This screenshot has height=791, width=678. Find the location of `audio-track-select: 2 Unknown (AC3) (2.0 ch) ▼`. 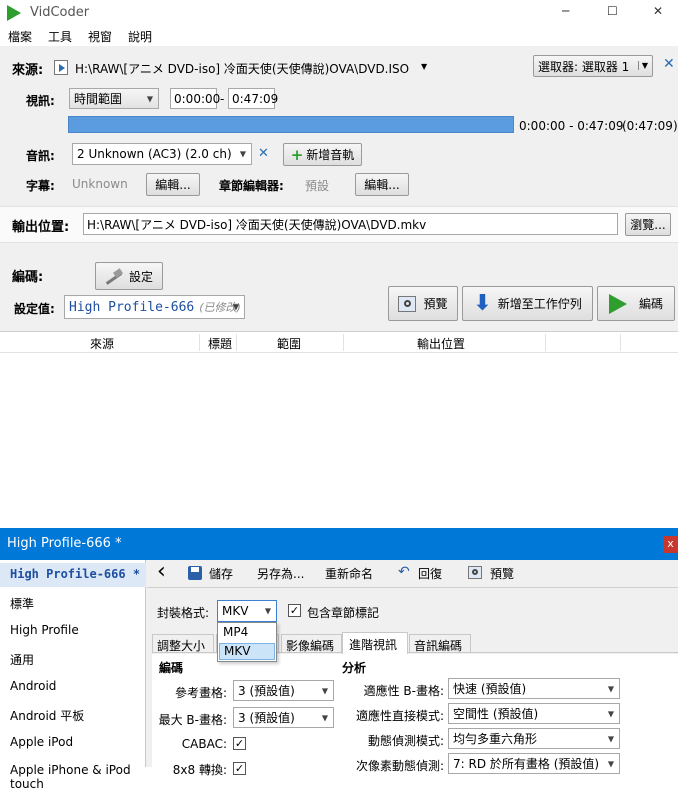

audio-track-select: 2 Unknown (AC3) (2.0 ch) ▼ is located at coordinates (162, 154).